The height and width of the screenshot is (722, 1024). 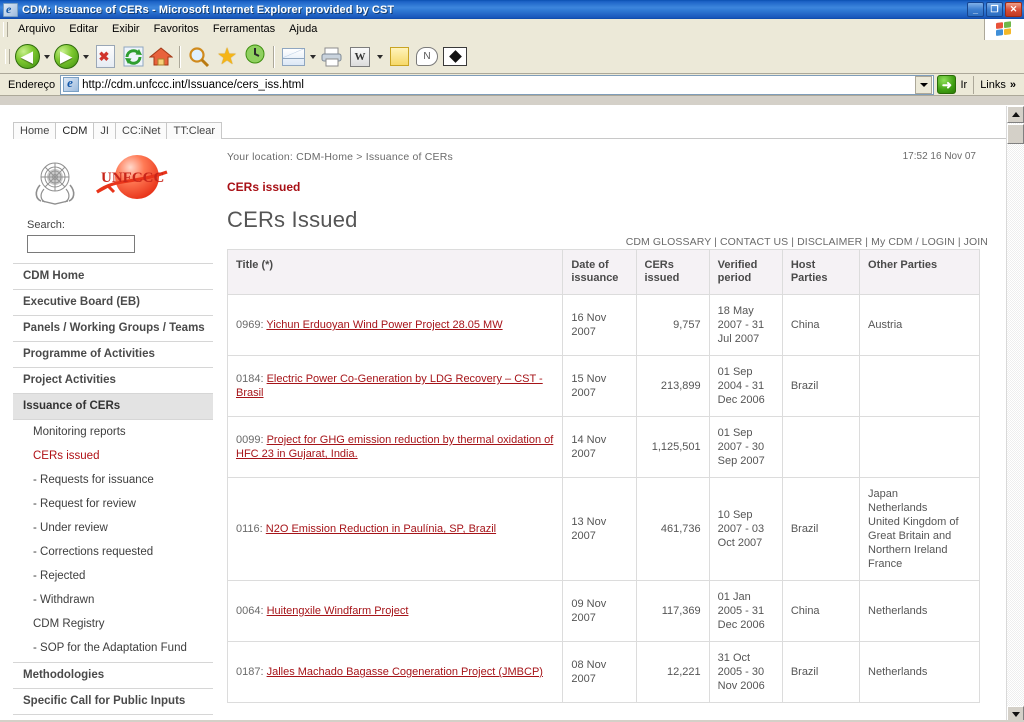 What do you see at coordinates (745, 529) in the screenshot?
I see `cell-verified-period: 10 Sep 2007 - 03 Oct 2007` at bounding box center [745, 529].